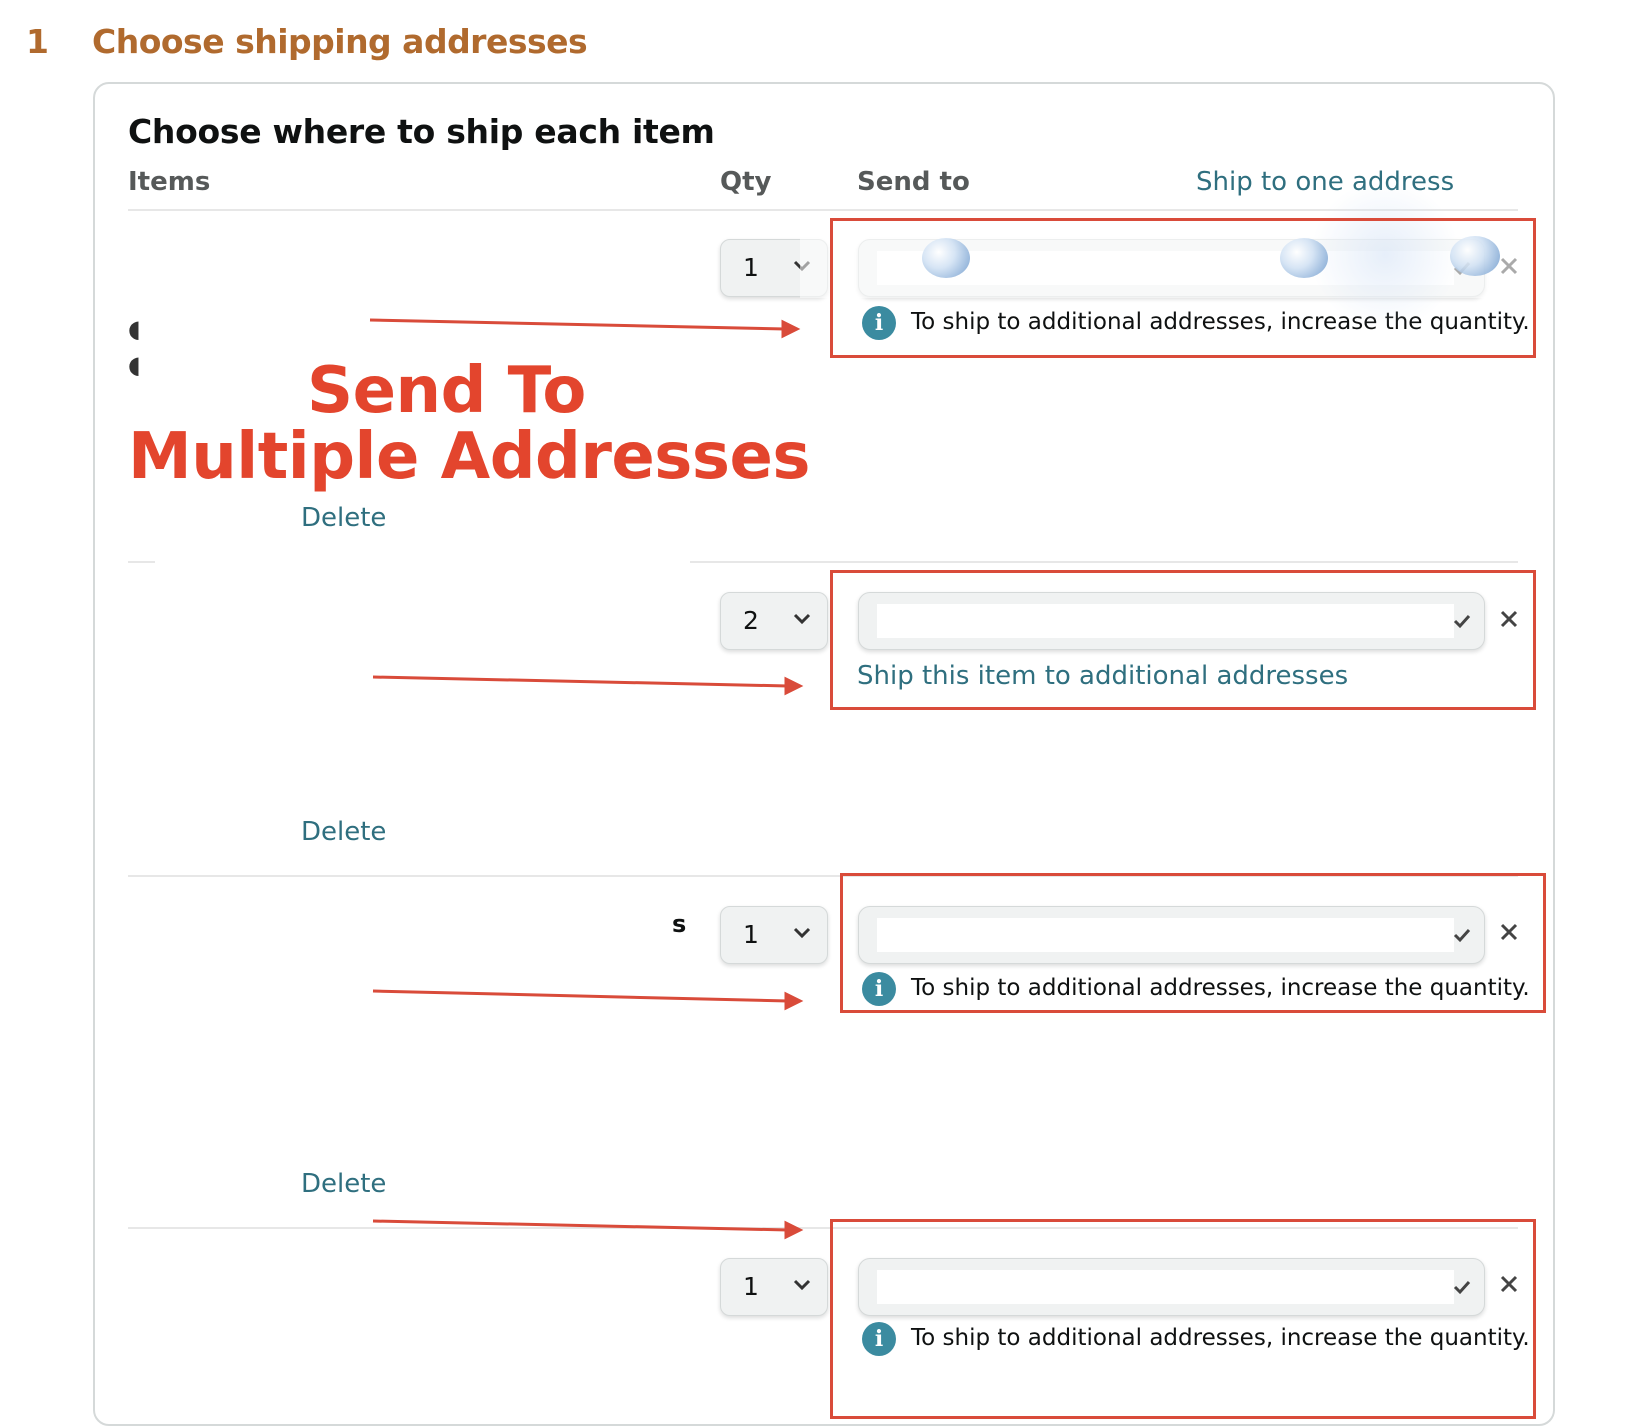 The height and width of the screenshot is (1426, 1630). I want to click on annotation-title-line2: Multiple Addresses, so click(469, 457).